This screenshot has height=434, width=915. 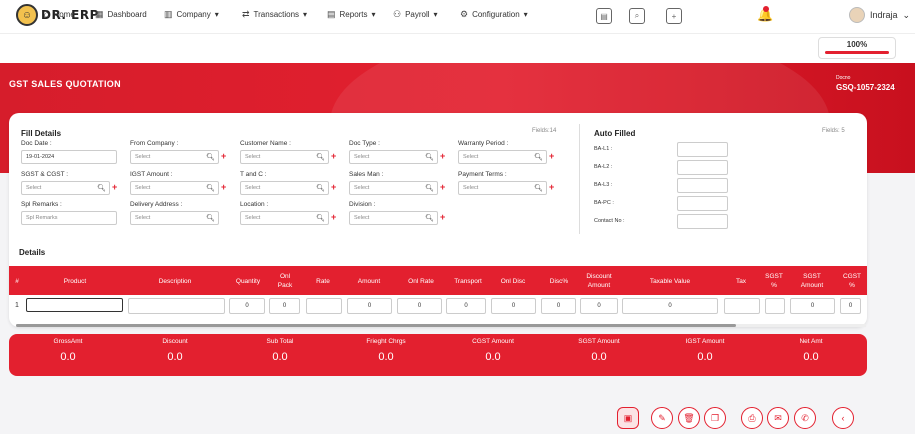 What do you see at coordinates (333, 217) in the screenshot?
I see `add-location-button: +` at bounding box center [333, 217].